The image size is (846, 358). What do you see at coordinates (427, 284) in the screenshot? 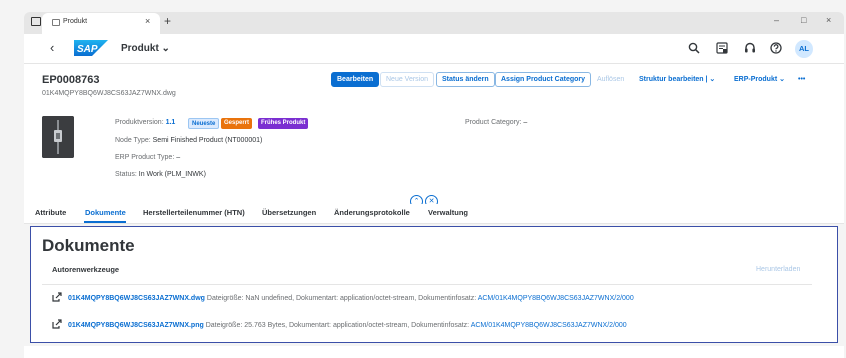
I see `section-divider` at bounding box center [427, 284].